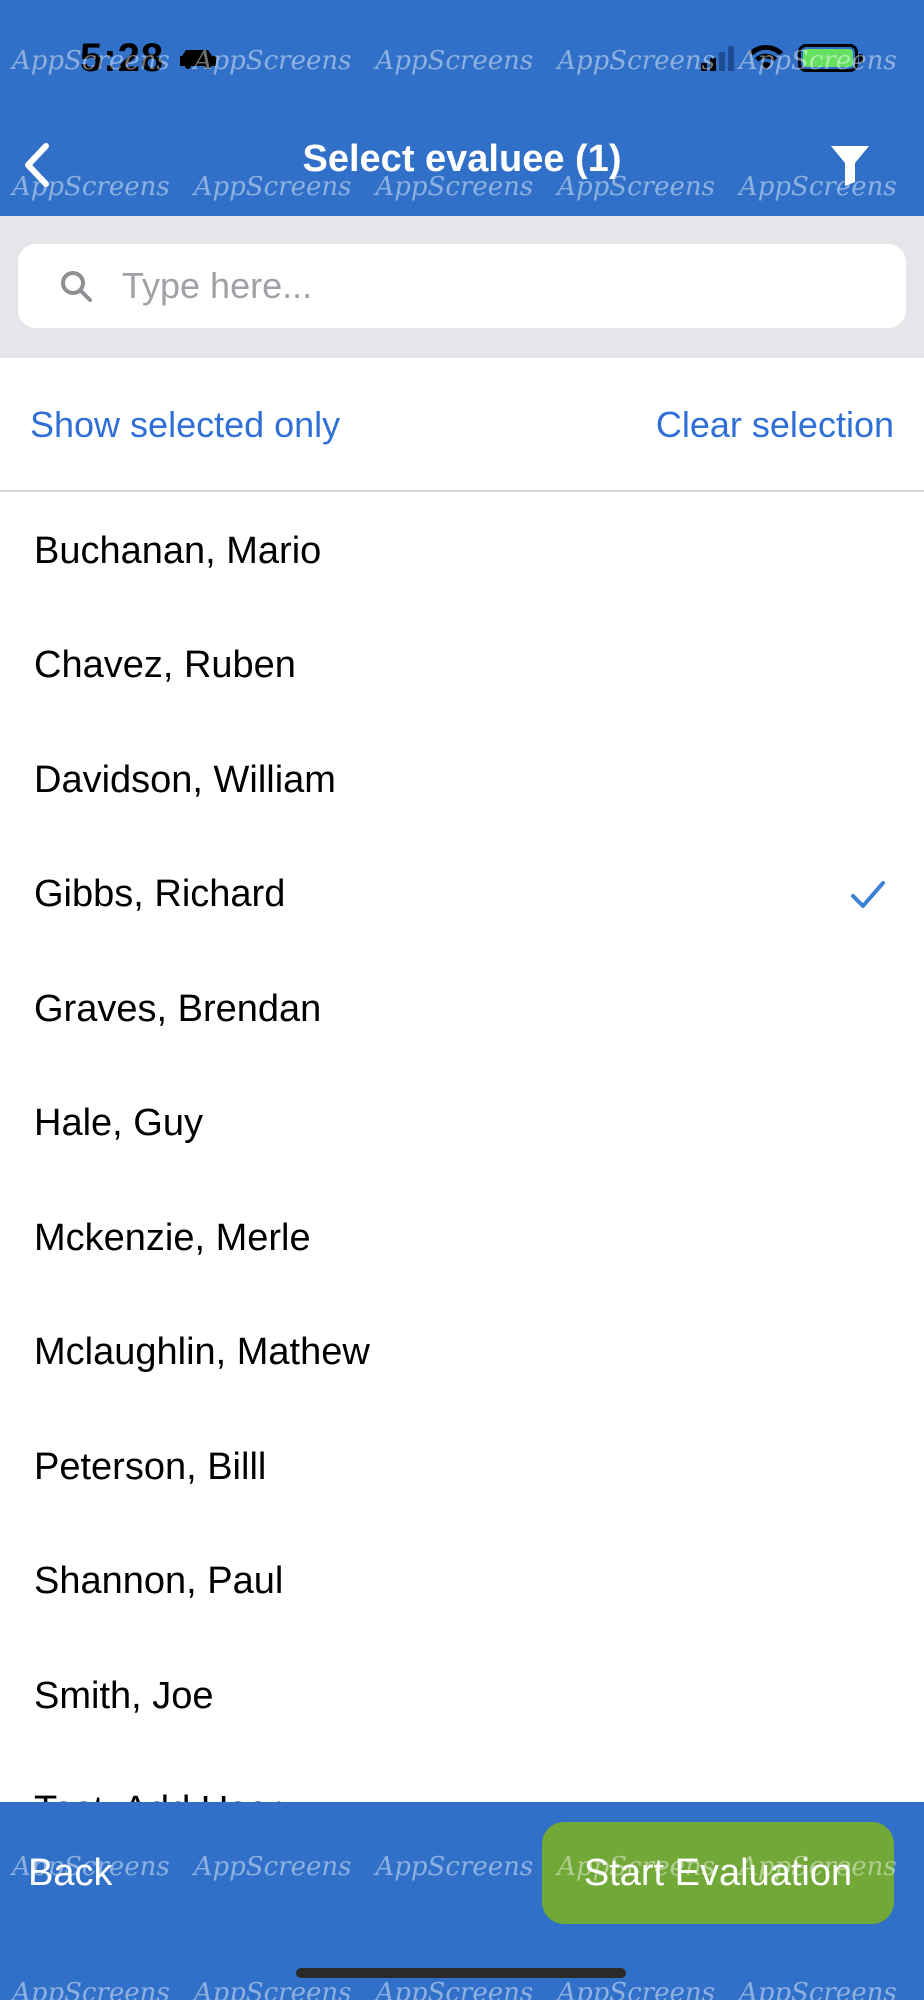 Image resolution: width=924 pixels, height=2000 pixels. What do you see at coordinates (717, 58) in the screenshot?
I see `cellular-signal-icon` at bounding box center [717, 58].